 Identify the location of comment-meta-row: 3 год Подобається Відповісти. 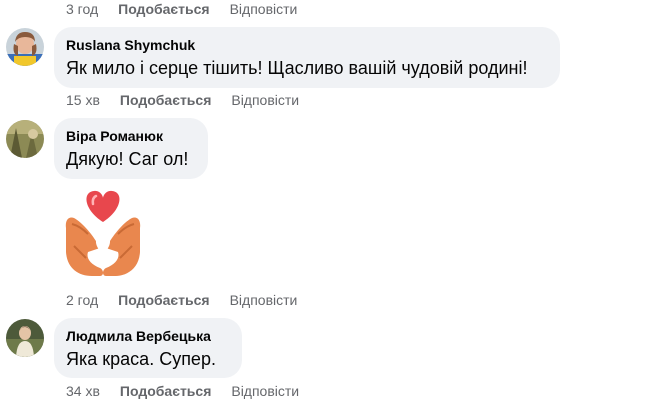
(181, 9).